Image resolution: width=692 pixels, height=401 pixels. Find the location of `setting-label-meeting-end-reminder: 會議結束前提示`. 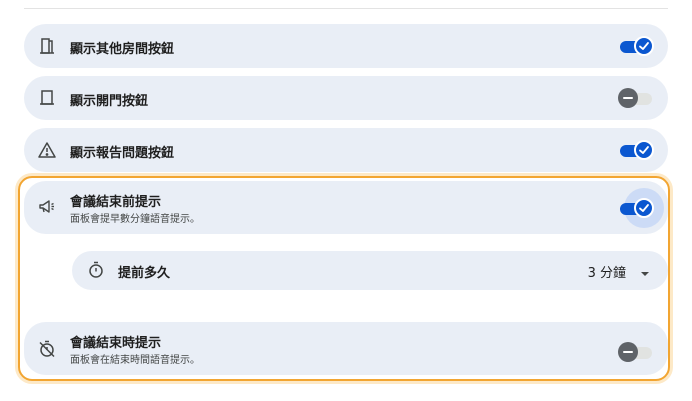

setting-label-meeting-end-reminder: 會議結束前提示 is located at coordinates (116, 202).